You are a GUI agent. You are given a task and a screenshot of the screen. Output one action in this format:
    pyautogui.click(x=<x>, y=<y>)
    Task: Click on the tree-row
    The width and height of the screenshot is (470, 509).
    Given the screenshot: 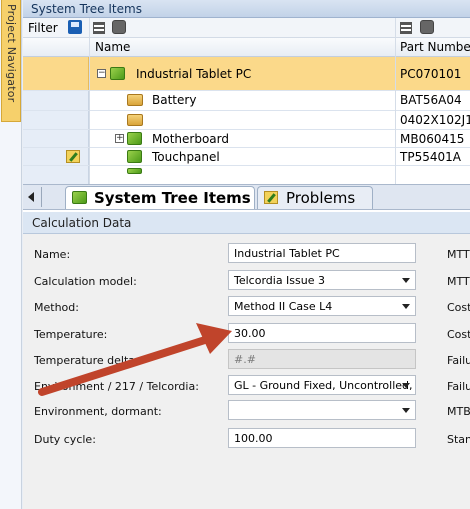 What is the action you would take?
    pyautogui.click(x=246, y=175)
    